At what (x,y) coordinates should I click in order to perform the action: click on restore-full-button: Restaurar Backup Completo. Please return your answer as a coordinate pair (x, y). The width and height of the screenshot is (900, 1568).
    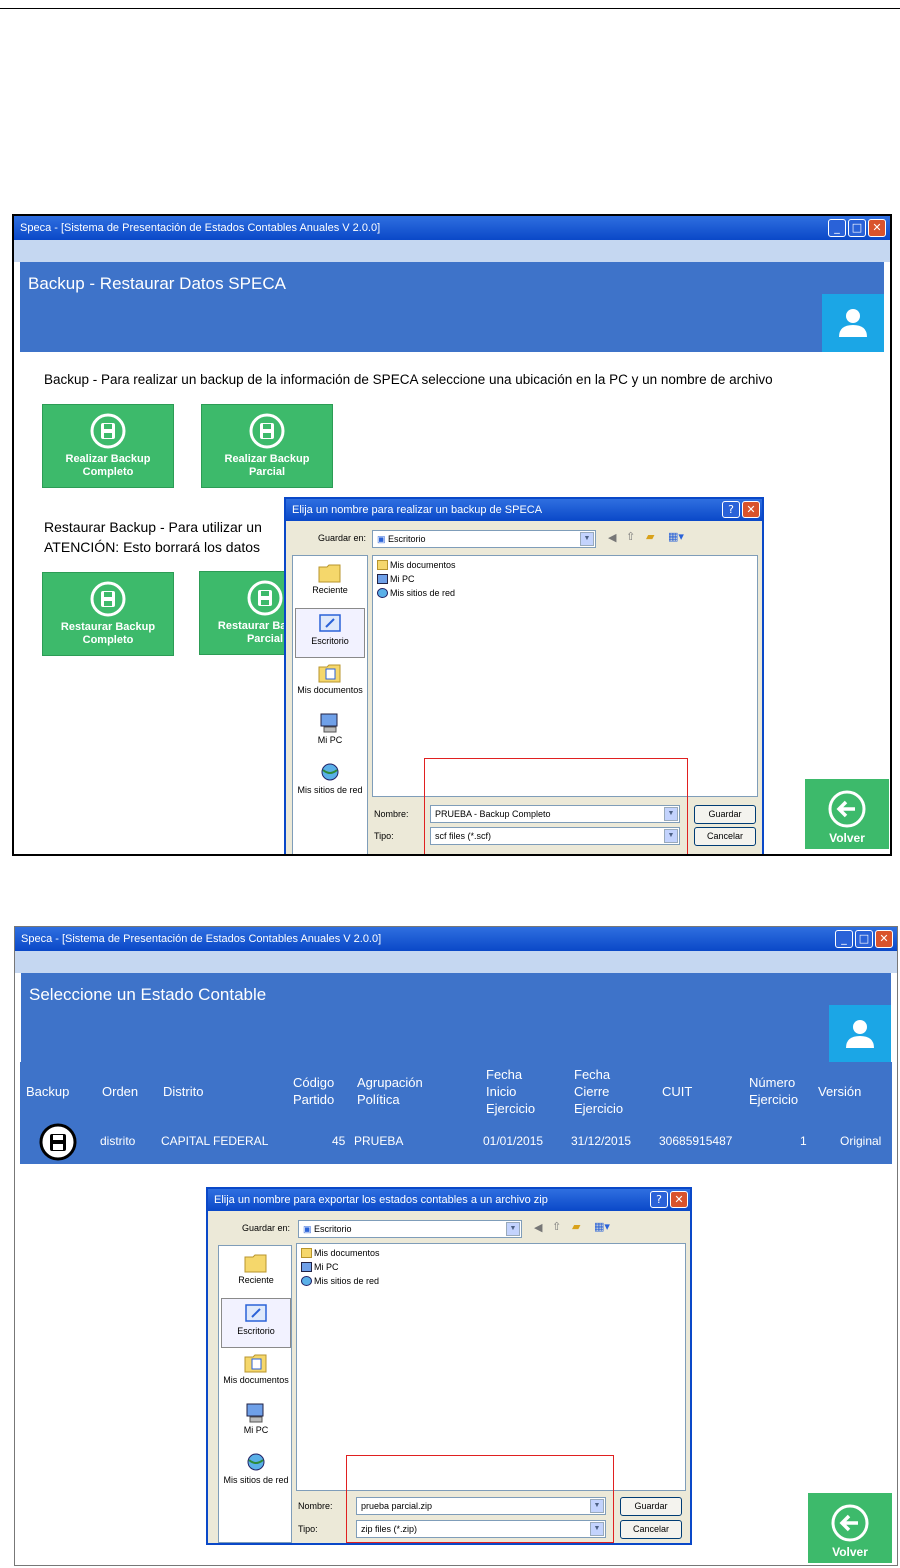
    Looking at the image, I should click on (108, 614).